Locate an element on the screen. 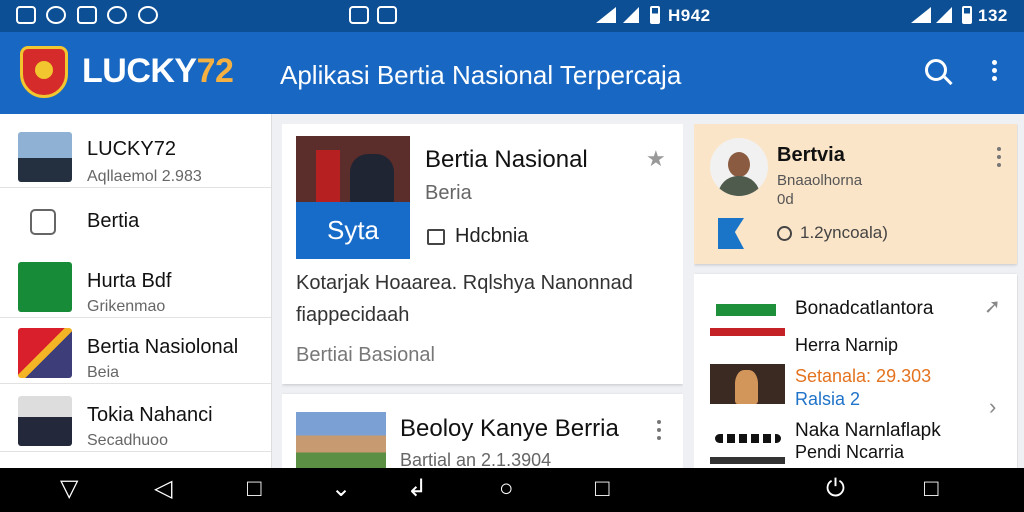 The image size is (1024, 512). category-badge: Syta is located at coordinates (353, 230).